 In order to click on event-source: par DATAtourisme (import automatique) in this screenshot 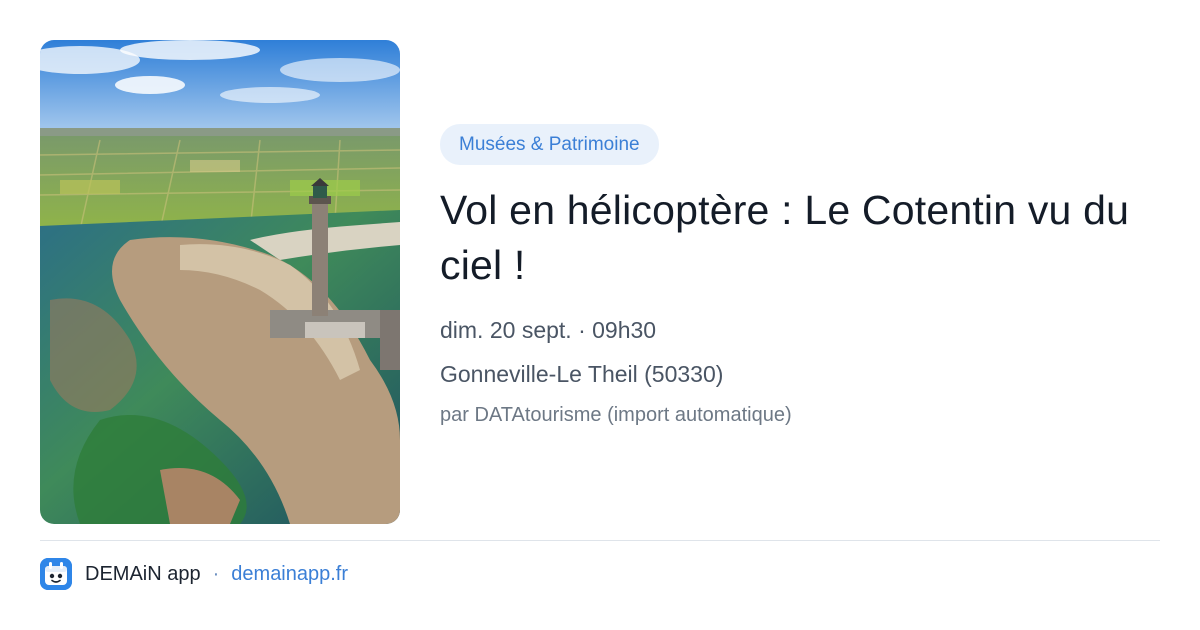, I will do `click(616, 415)`.